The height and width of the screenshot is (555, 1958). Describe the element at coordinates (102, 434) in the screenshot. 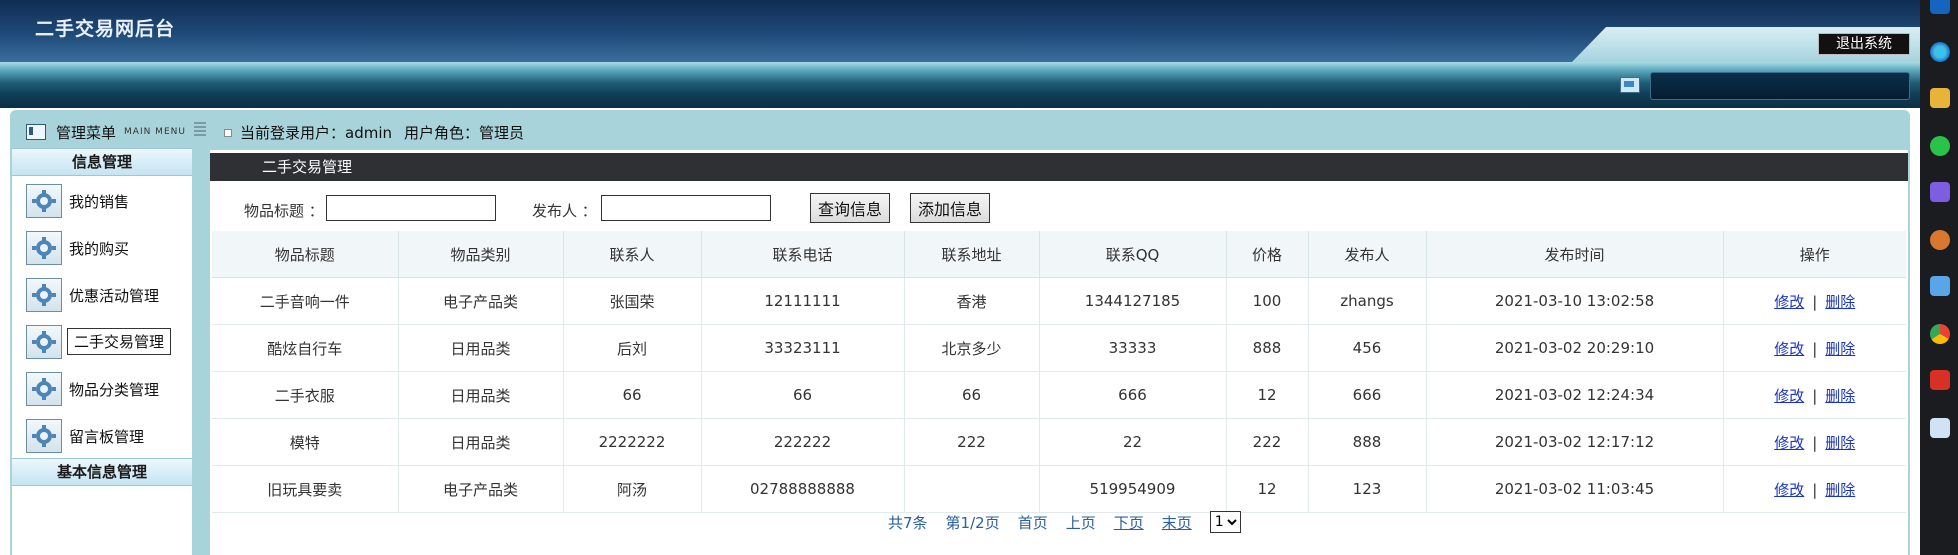

I see `sidebar-item-message-board: 留言板管理` at that location.